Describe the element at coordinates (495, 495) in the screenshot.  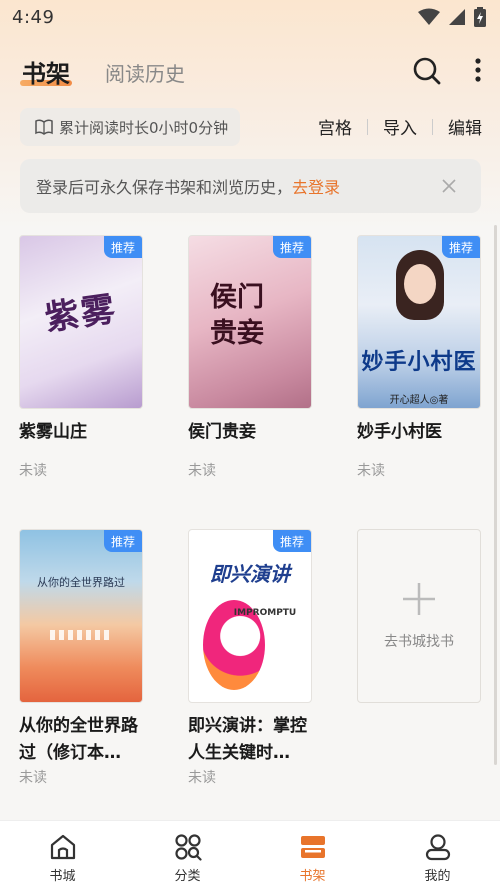
I see `scrollbar` at that location.